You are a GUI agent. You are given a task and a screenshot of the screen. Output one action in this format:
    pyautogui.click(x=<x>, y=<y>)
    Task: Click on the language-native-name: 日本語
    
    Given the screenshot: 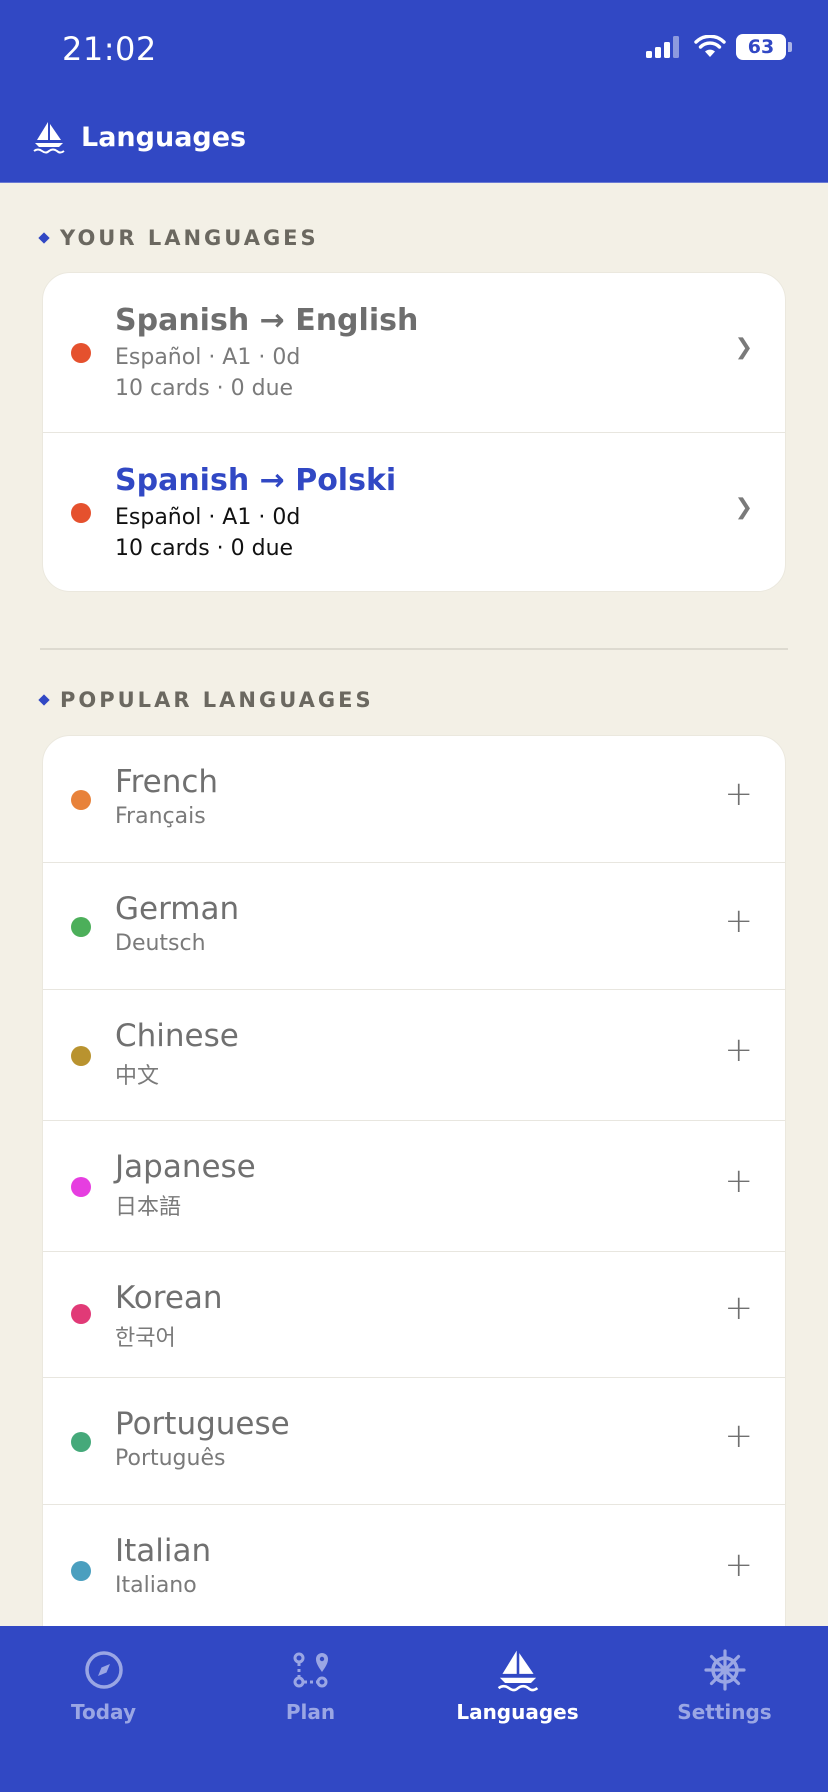 What is the action you would take?
    pyautogui.click(x=148, y=1207)
    